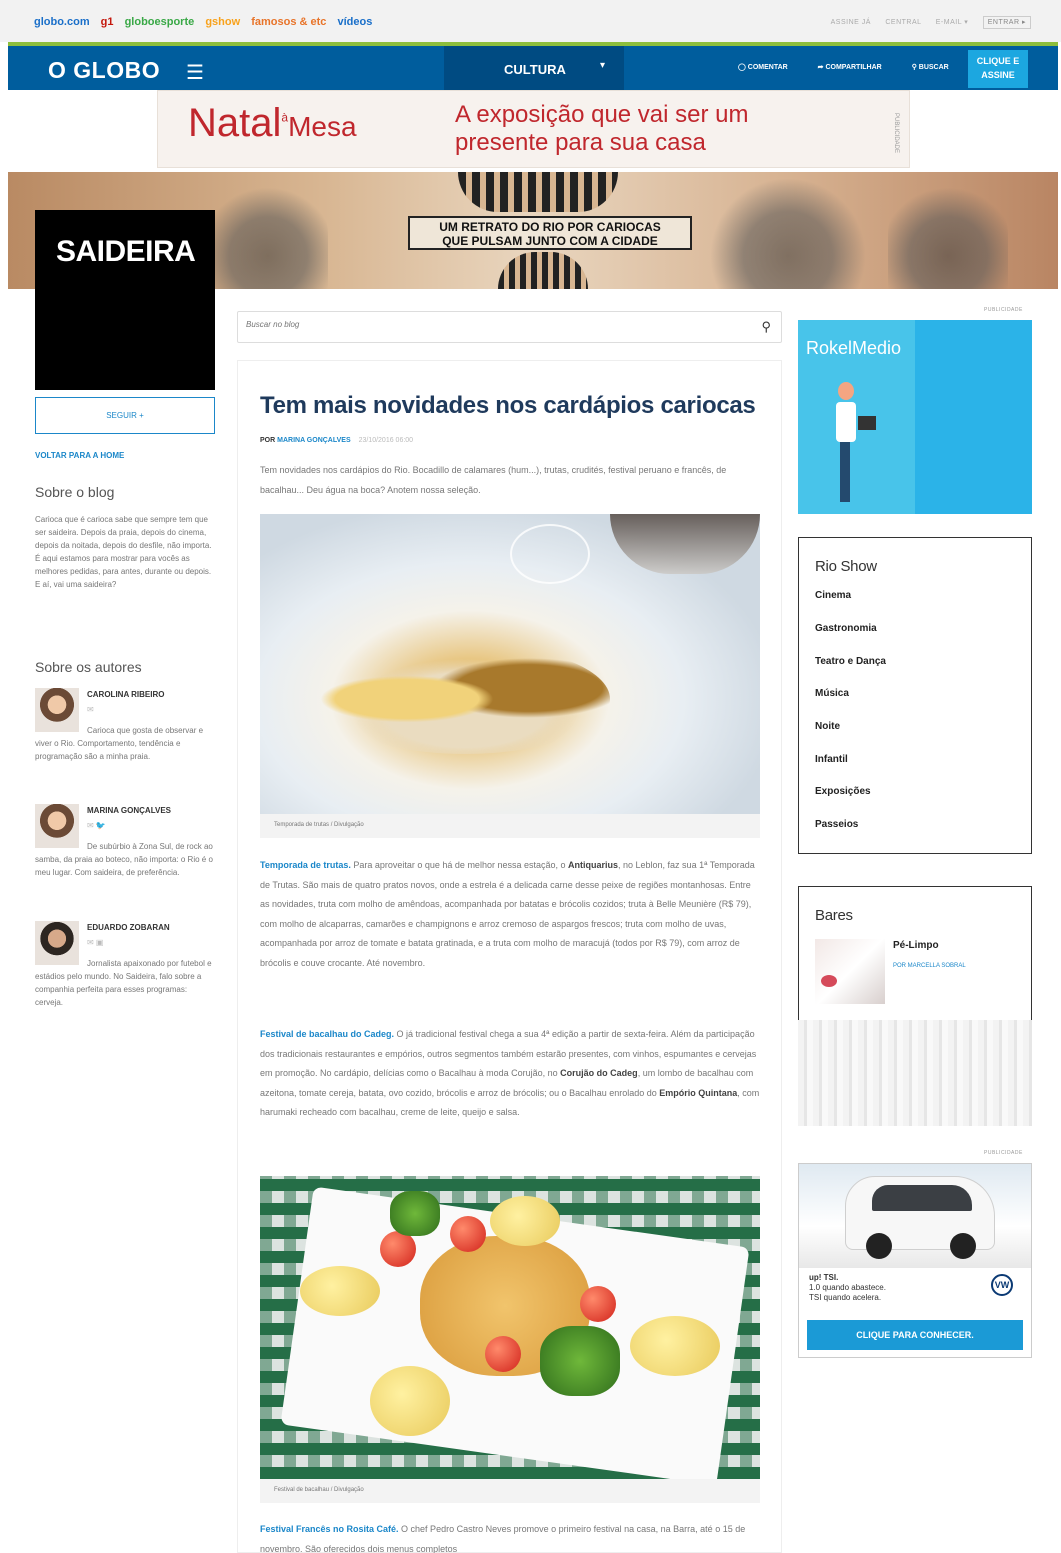 This screenshot has width=1061, height=1553. What do you see at coordinates (824, 1277) in the screenshot?
I see `ad-text-line1: up! TSI.` at bounding box center [824, 1277].